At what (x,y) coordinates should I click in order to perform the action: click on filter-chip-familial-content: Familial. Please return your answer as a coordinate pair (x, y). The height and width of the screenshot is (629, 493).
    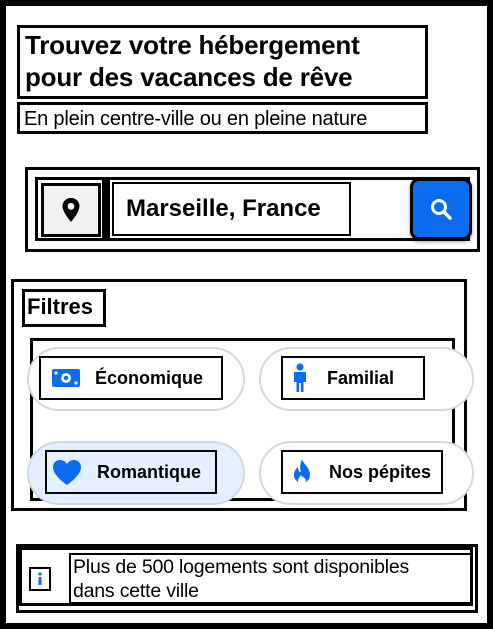
    Looking at the image, I should click on (353, 378).